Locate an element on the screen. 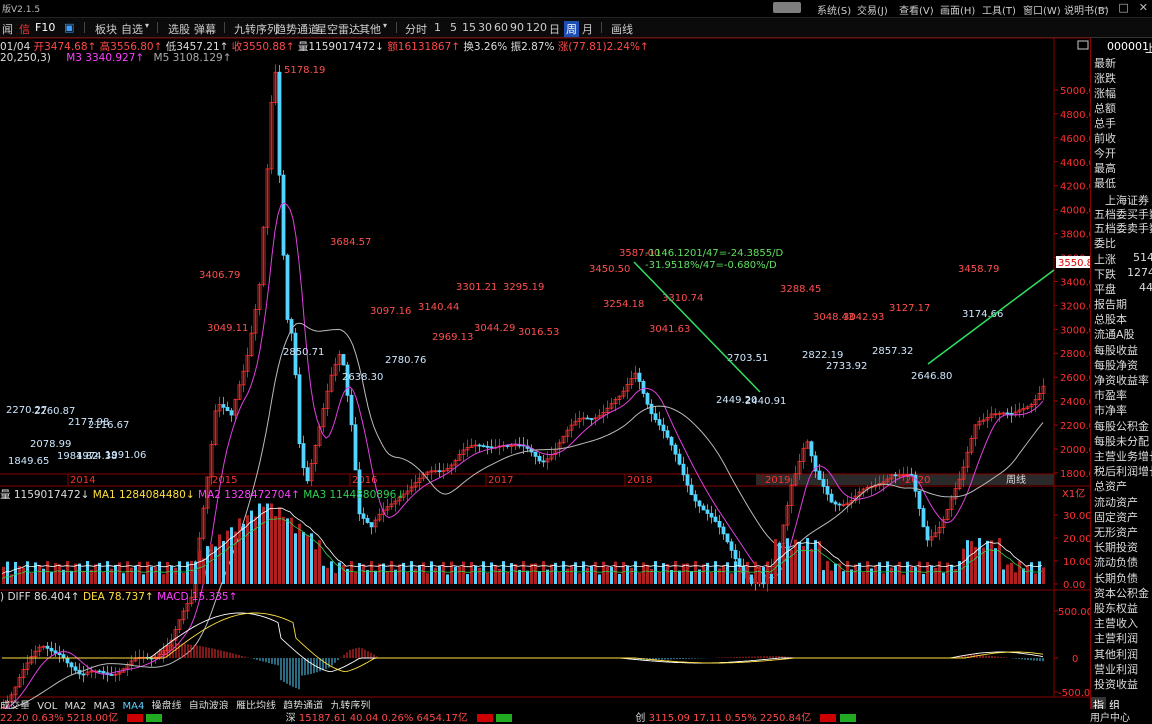 Image resolution: width=1152 pixels, height=724 pixels. peak-label: 3174.66 is located at coordinates (982, 314).